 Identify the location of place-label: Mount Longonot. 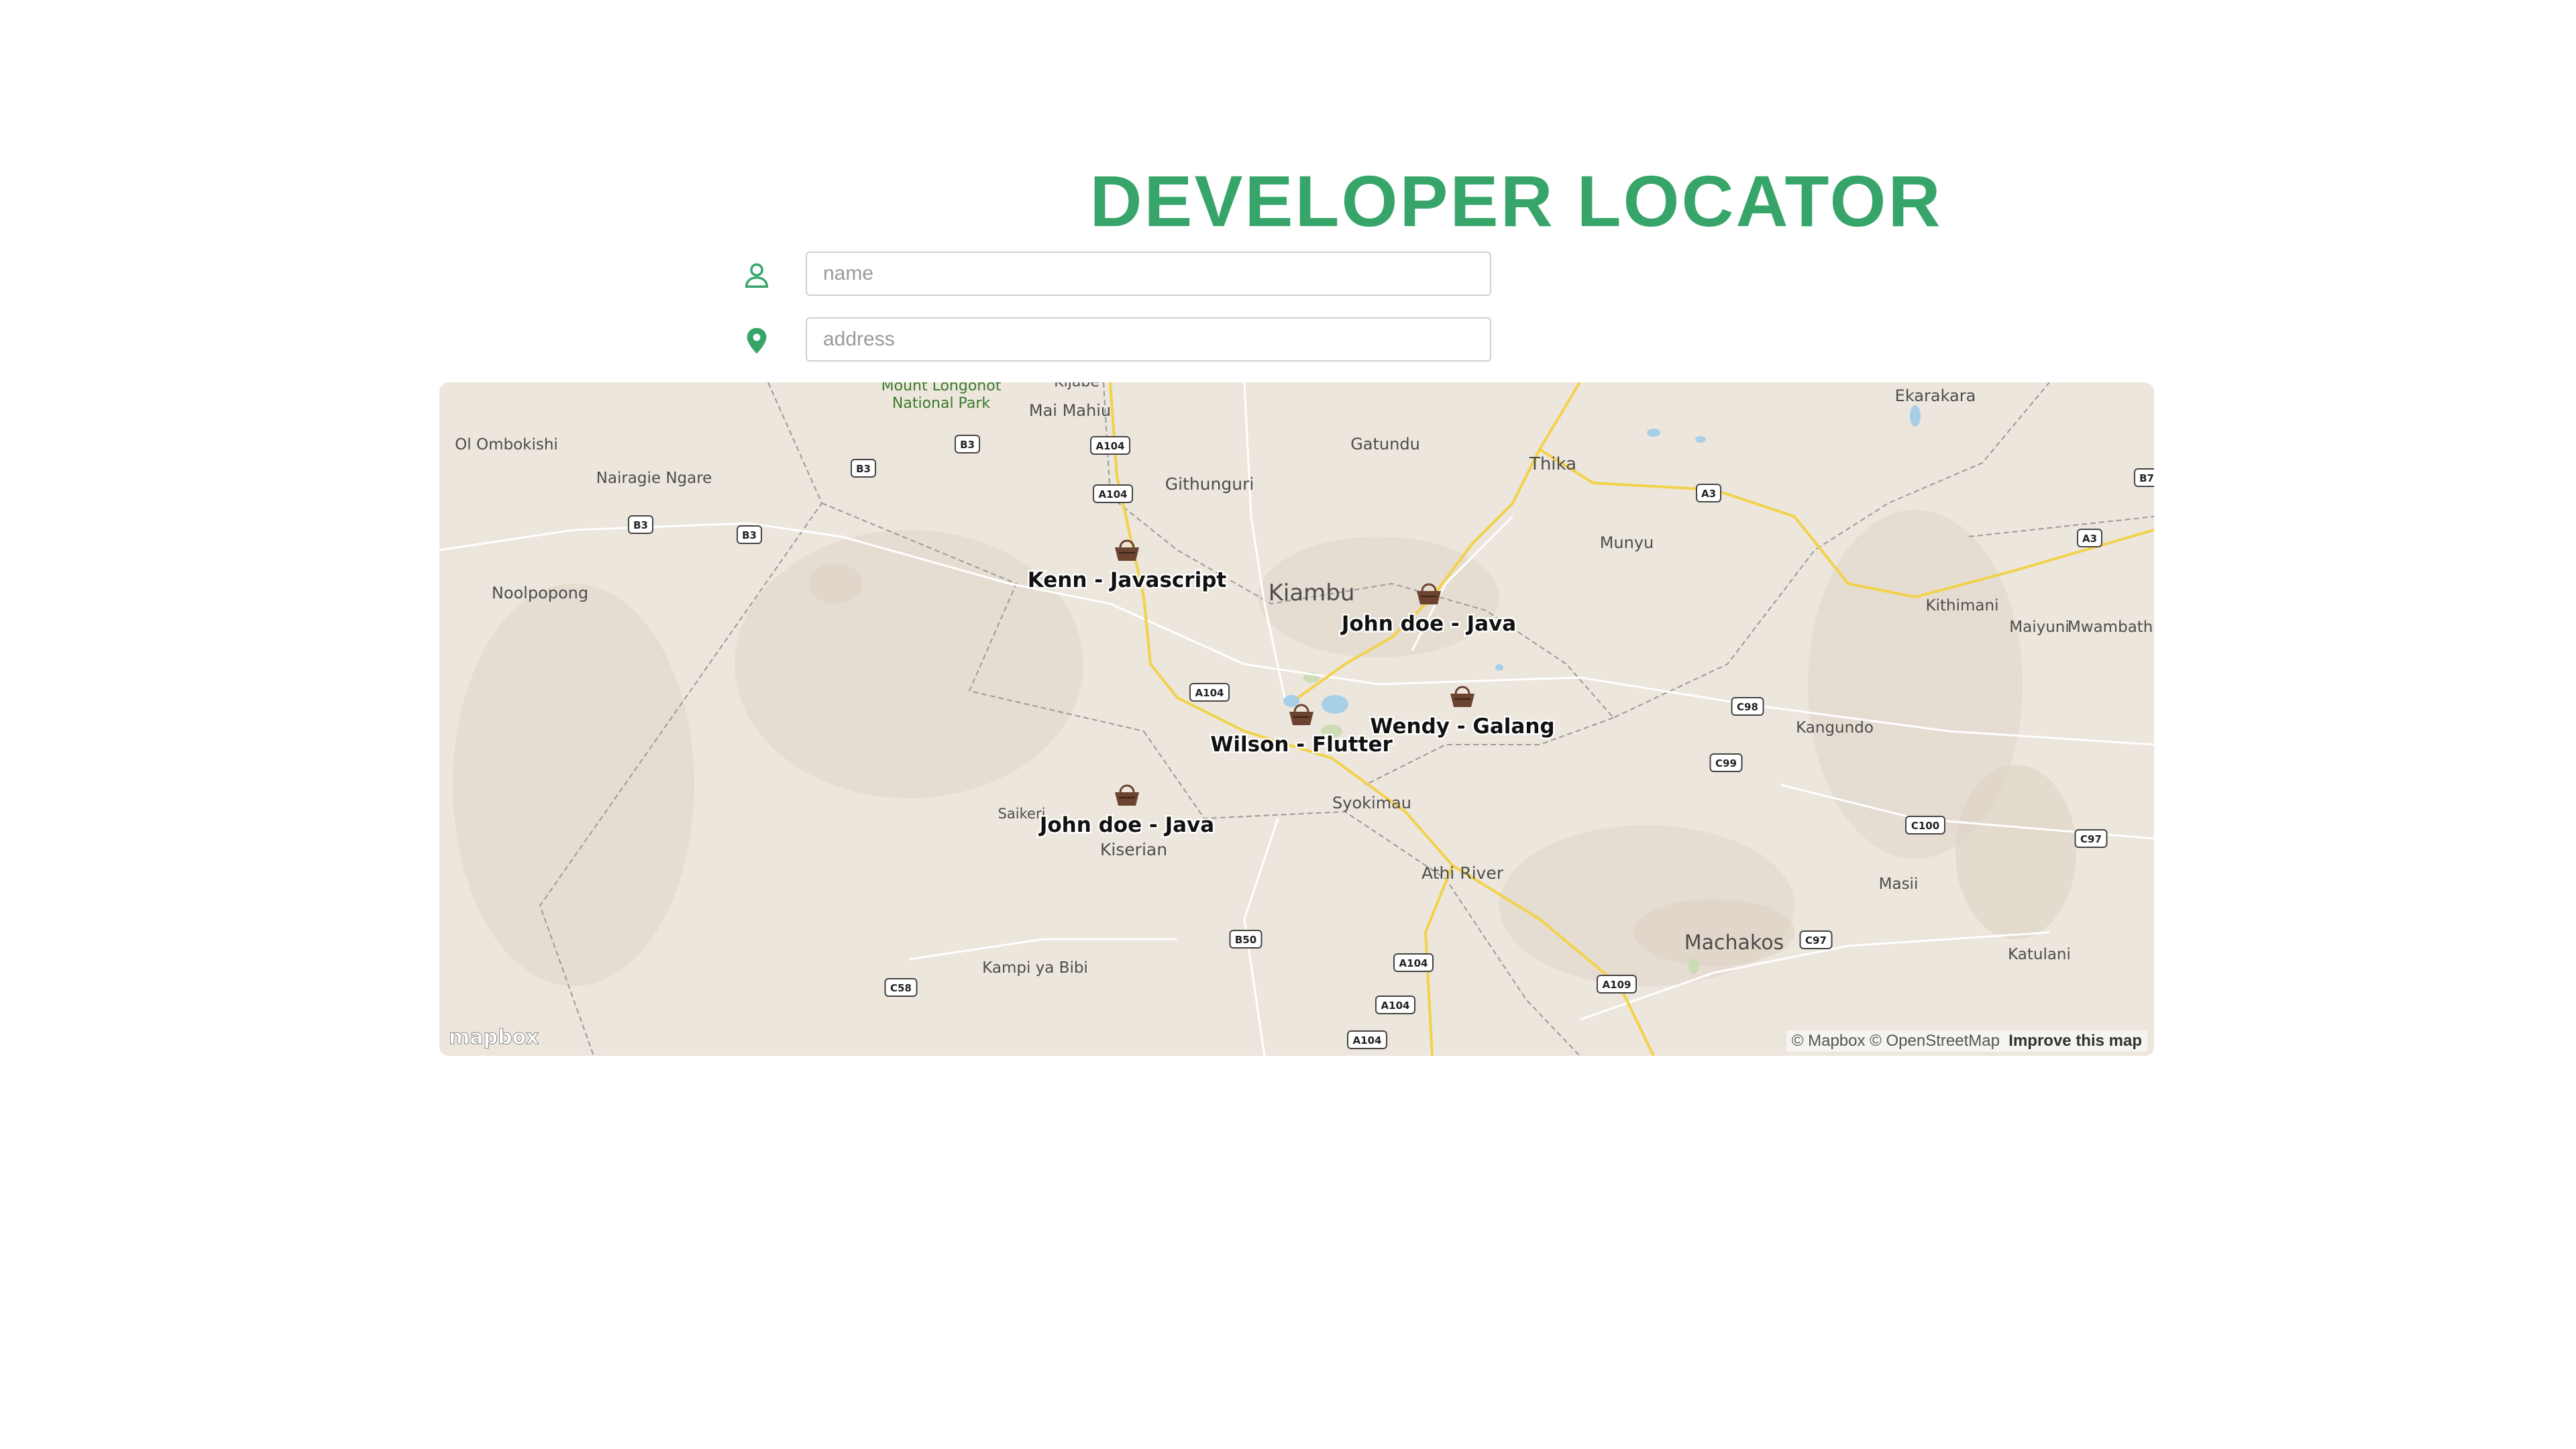
(941, 388).